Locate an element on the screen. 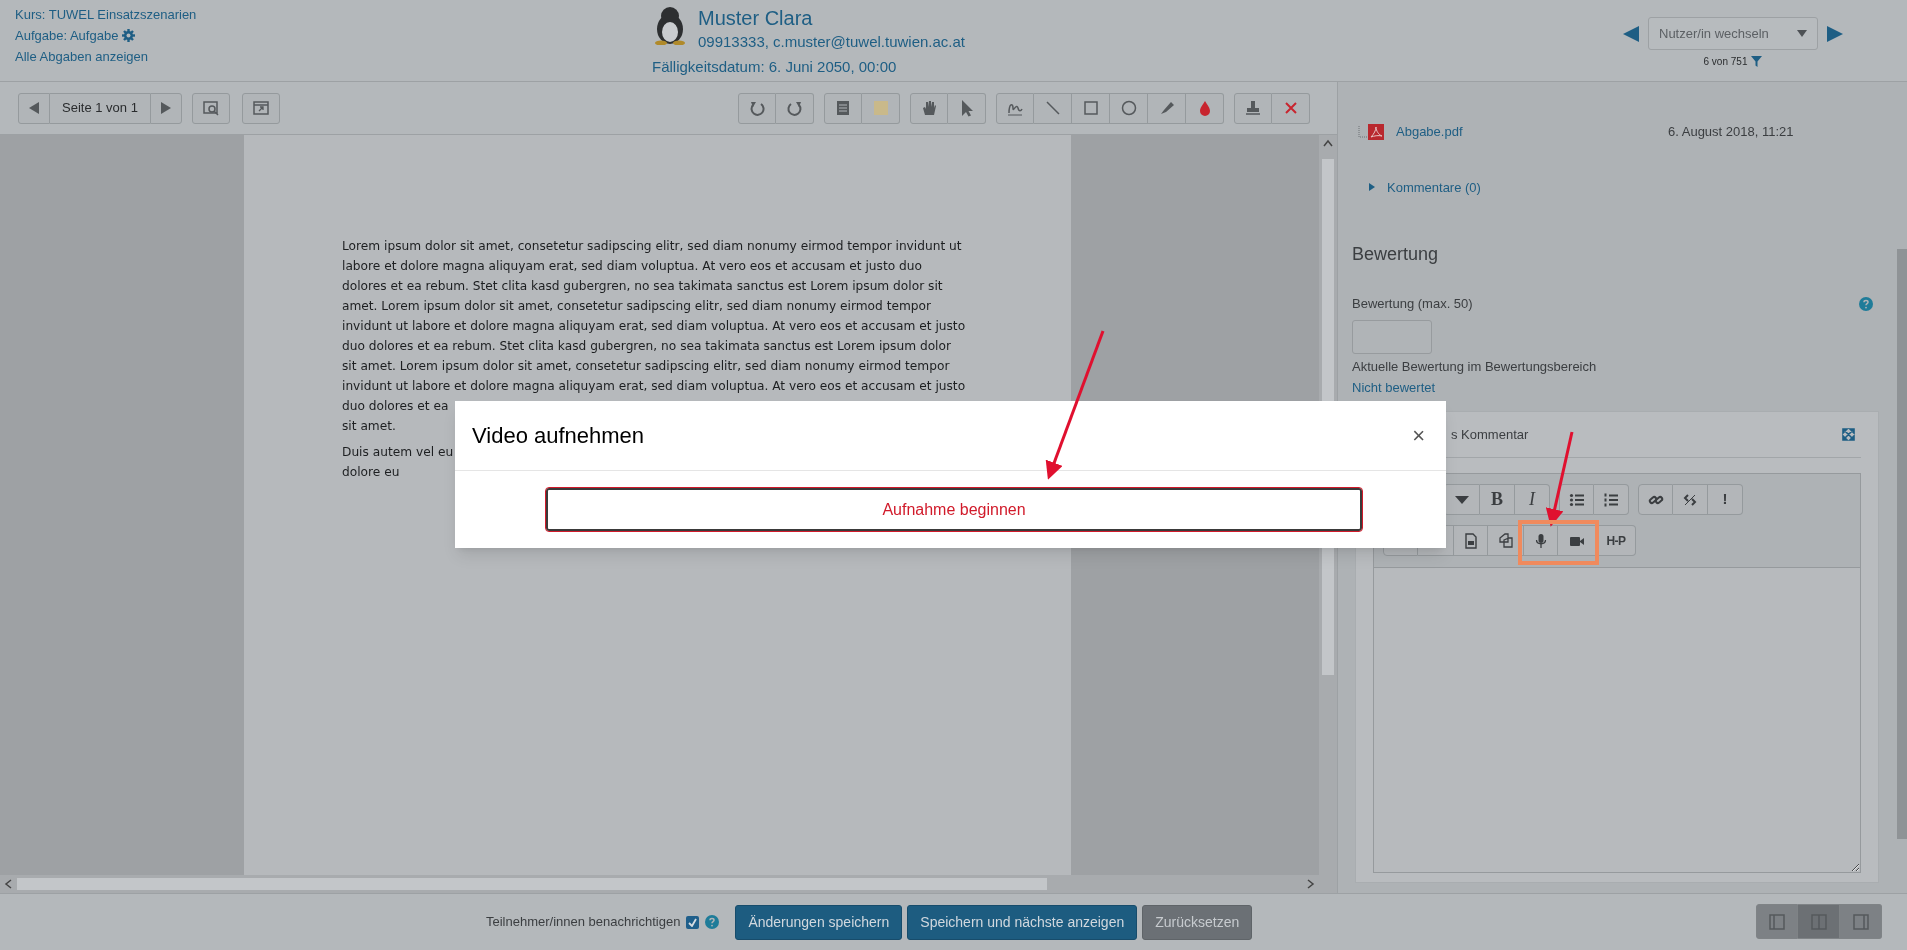 This screenshot has height=950, width=1907. current-grade-link: Nicht bewertet is located at coordinates (1615, 387).